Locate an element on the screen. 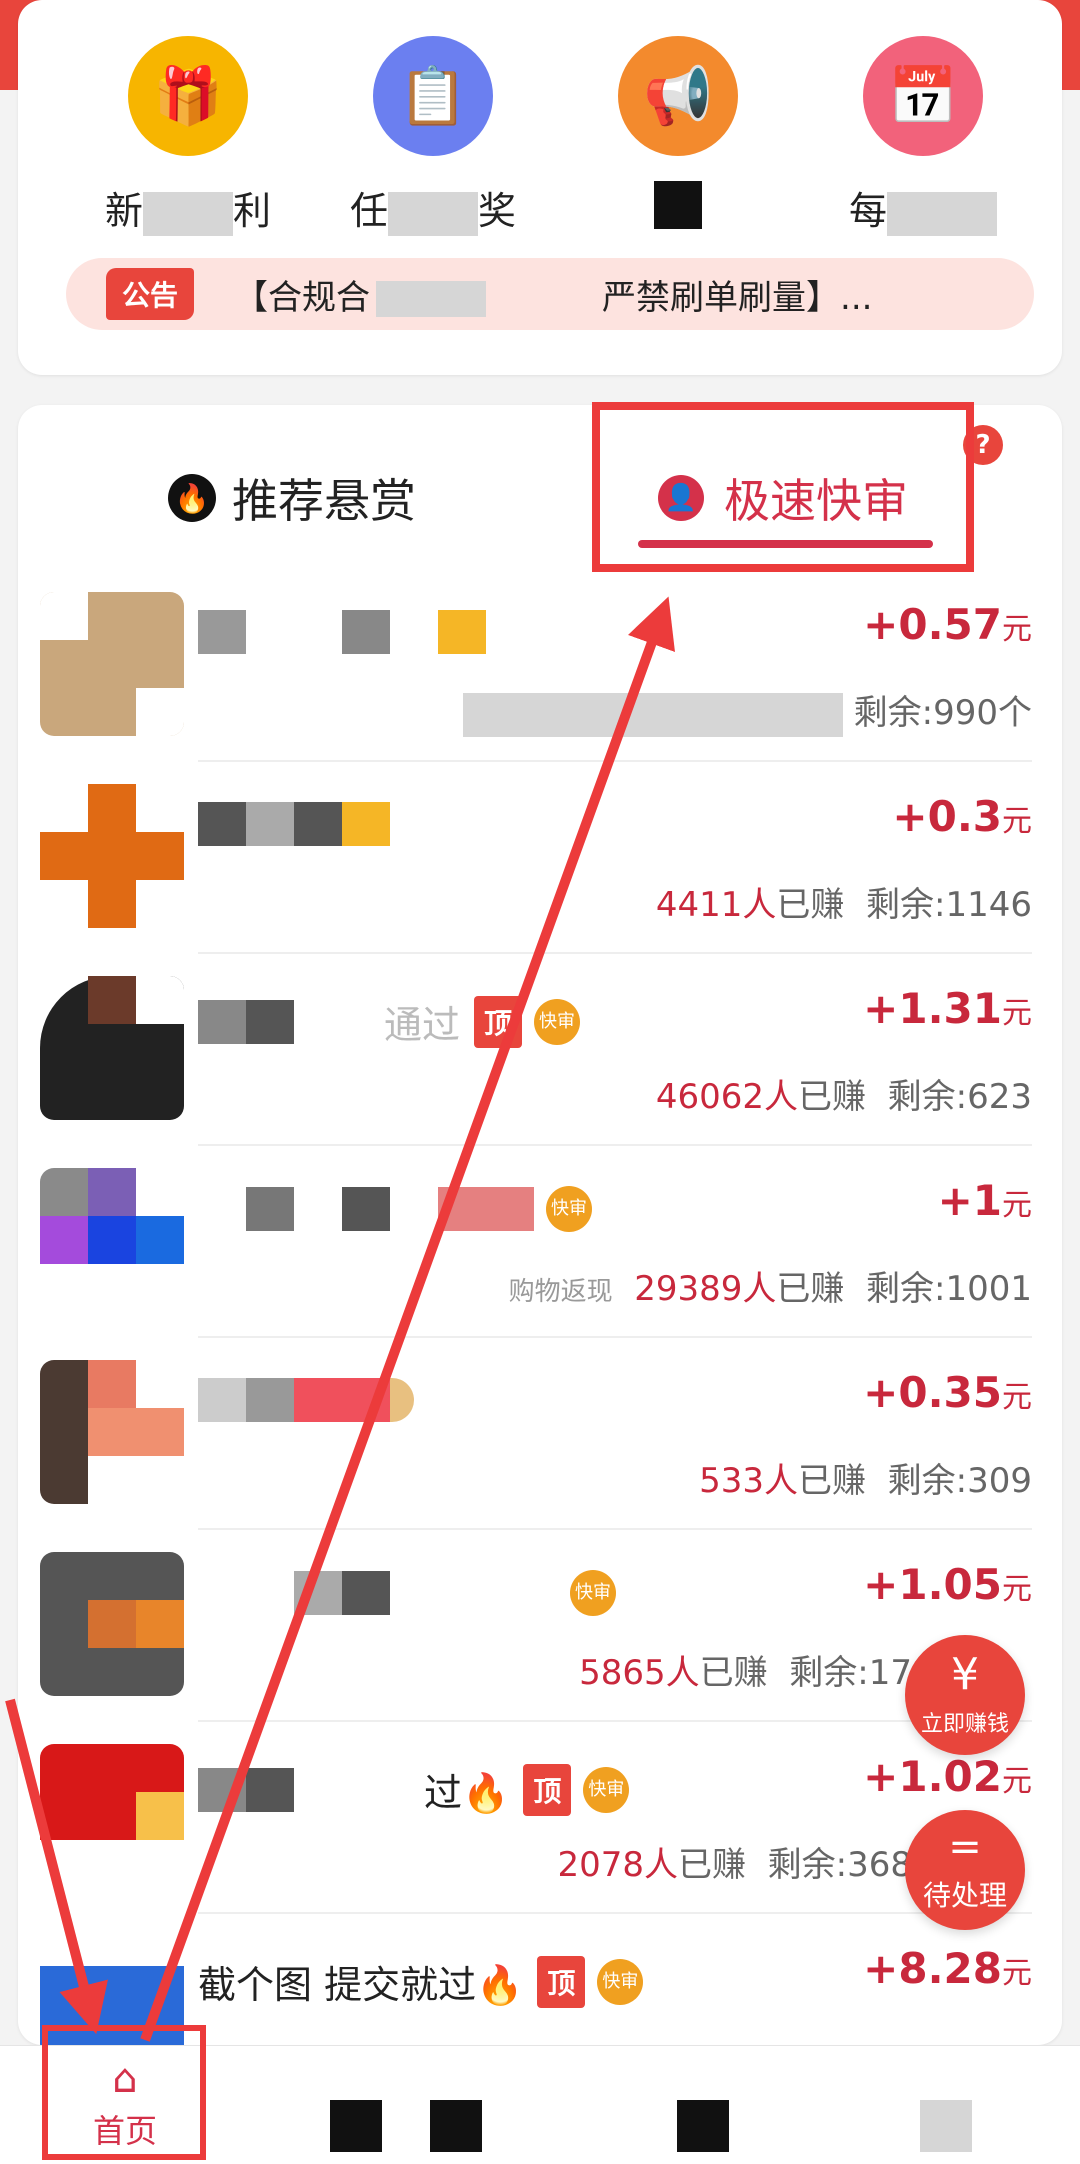 This screenshot has height=2164, width=1080. quick-item-announcement: 📢 is located at coordinates (678, 132).